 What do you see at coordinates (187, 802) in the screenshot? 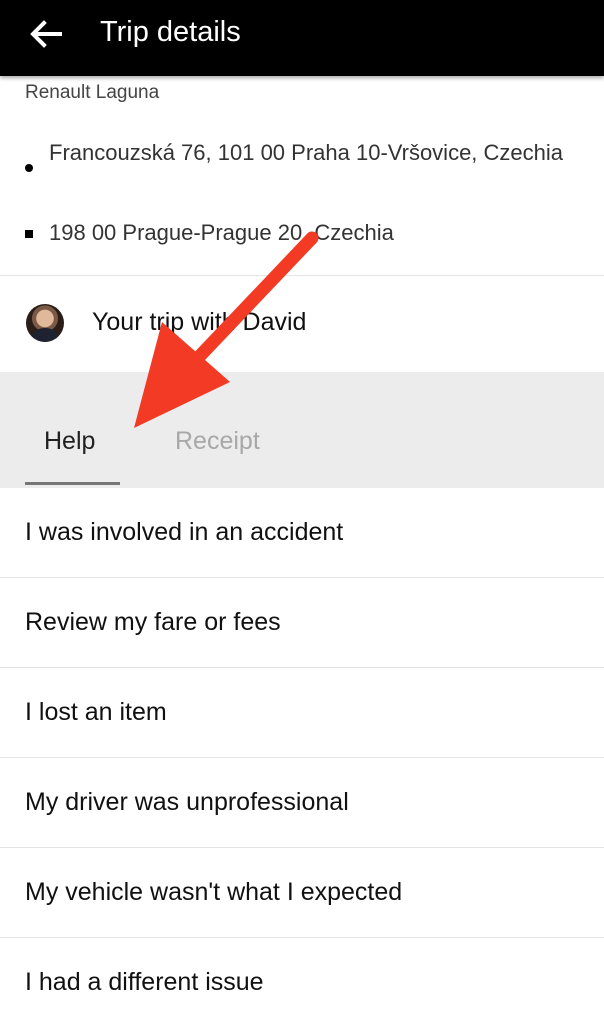
I see `list-item-label: My driver was unprofessional` at bounding box center [187, 802].